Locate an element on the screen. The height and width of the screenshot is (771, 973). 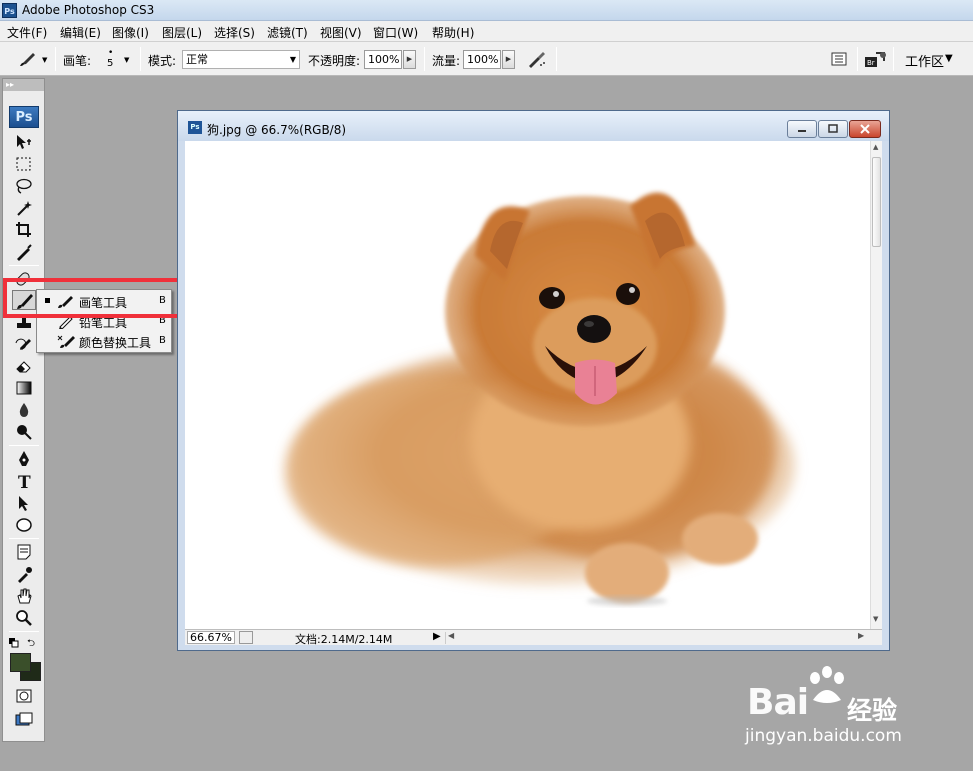
svg-text: Br is located at coordinates (871, 63).